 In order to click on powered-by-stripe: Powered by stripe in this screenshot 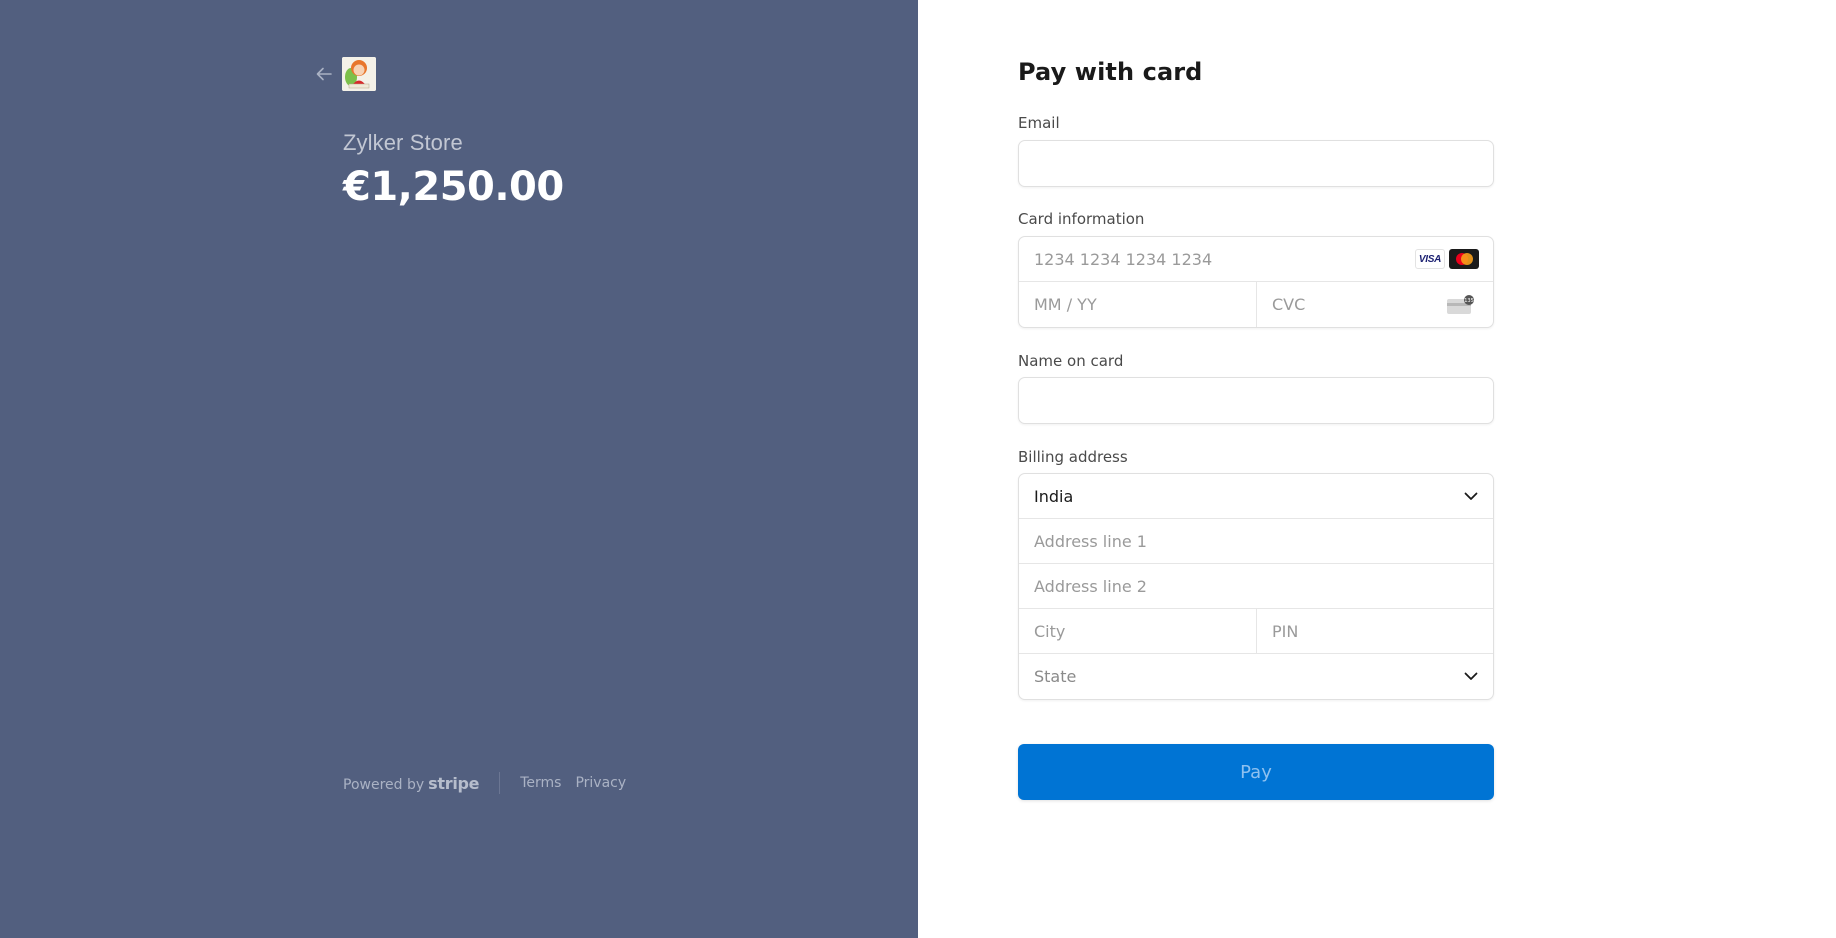, I will do `click(411, 783)`.